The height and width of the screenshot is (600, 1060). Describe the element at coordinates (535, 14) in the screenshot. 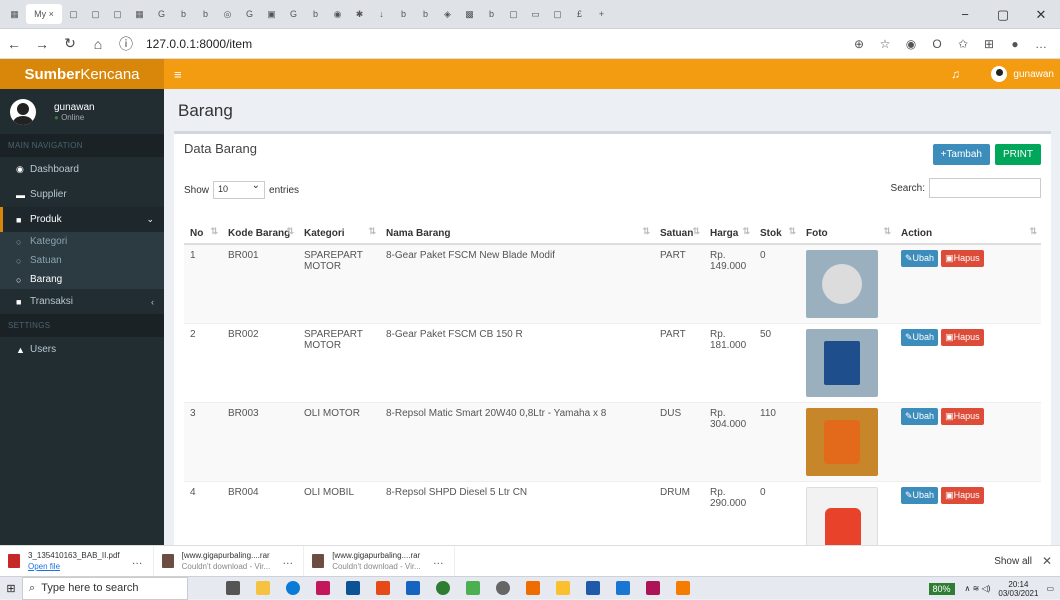

I see `browser-tab: ▭` at that location.